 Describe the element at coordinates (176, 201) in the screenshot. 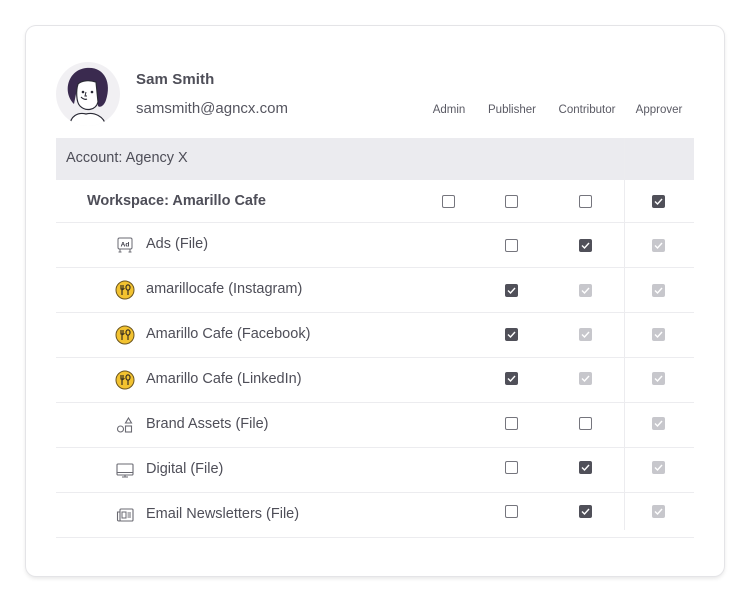

I see `workspace-label: Workspace: Amarillo Cafe` at that location.